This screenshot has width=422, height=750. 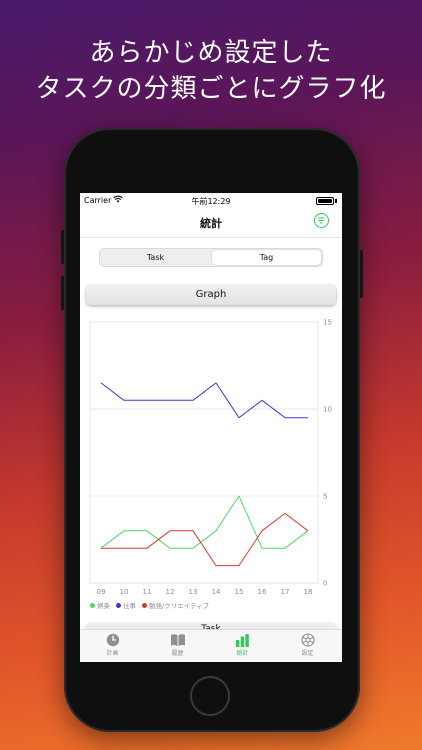 What do you see at coordinates (266, 257) in the screenshot?
I see `segment-tag: Tag` at bounding box center [266, 257].